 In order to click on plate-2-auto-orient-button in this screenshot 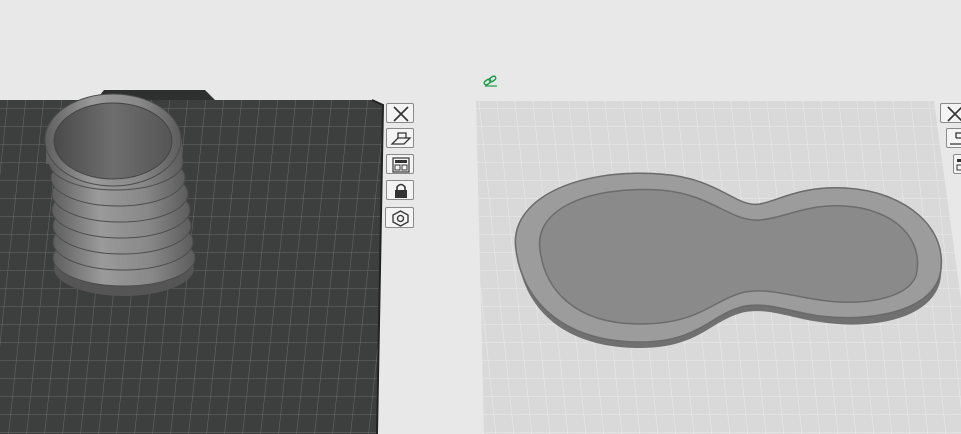, I will do `click(953, 138)`.